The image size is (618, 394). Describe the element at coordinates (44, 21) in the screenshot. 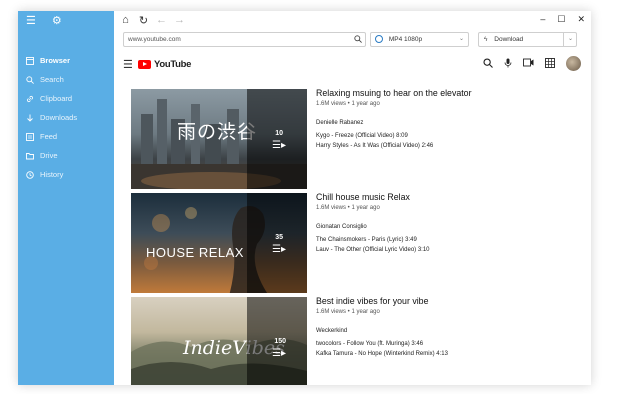

I see `sidebar-top: ☰ ⚙` at that location.